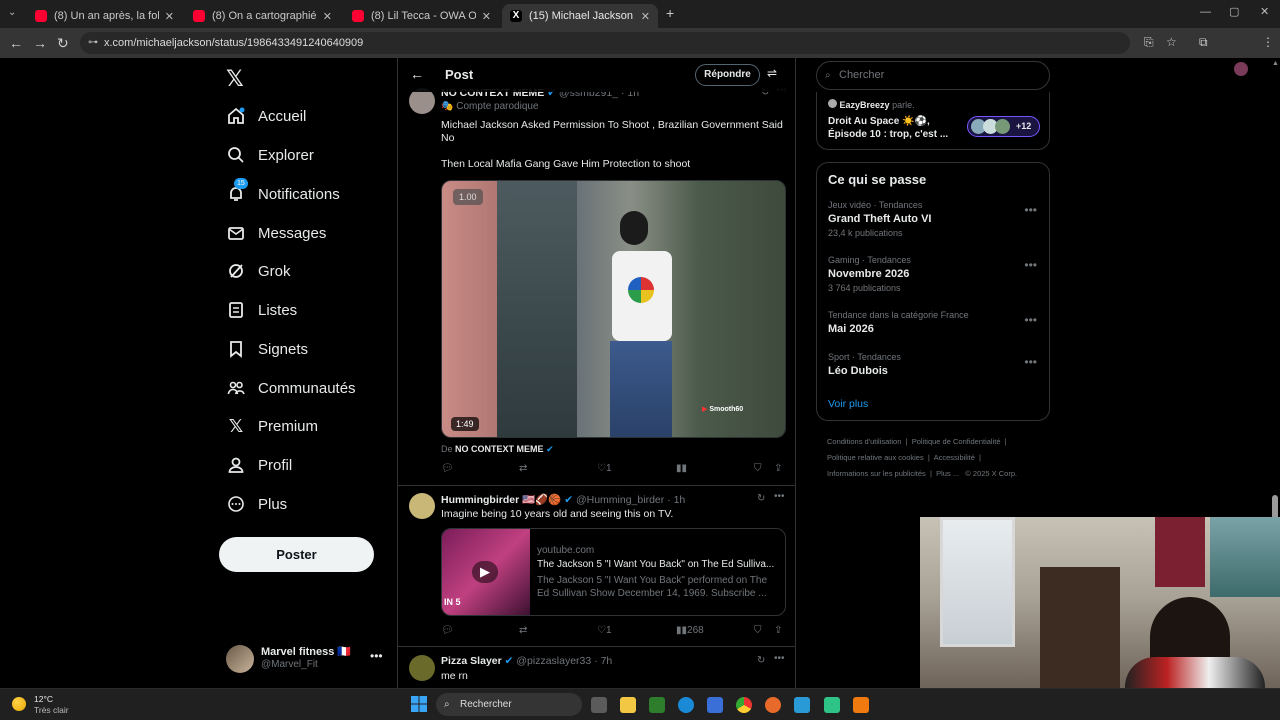 The width and height of the screenshot is (1280, 720). Describe the element at coordinates (296, 554) in the screenshot. I see `post-button: Poster` at that location.